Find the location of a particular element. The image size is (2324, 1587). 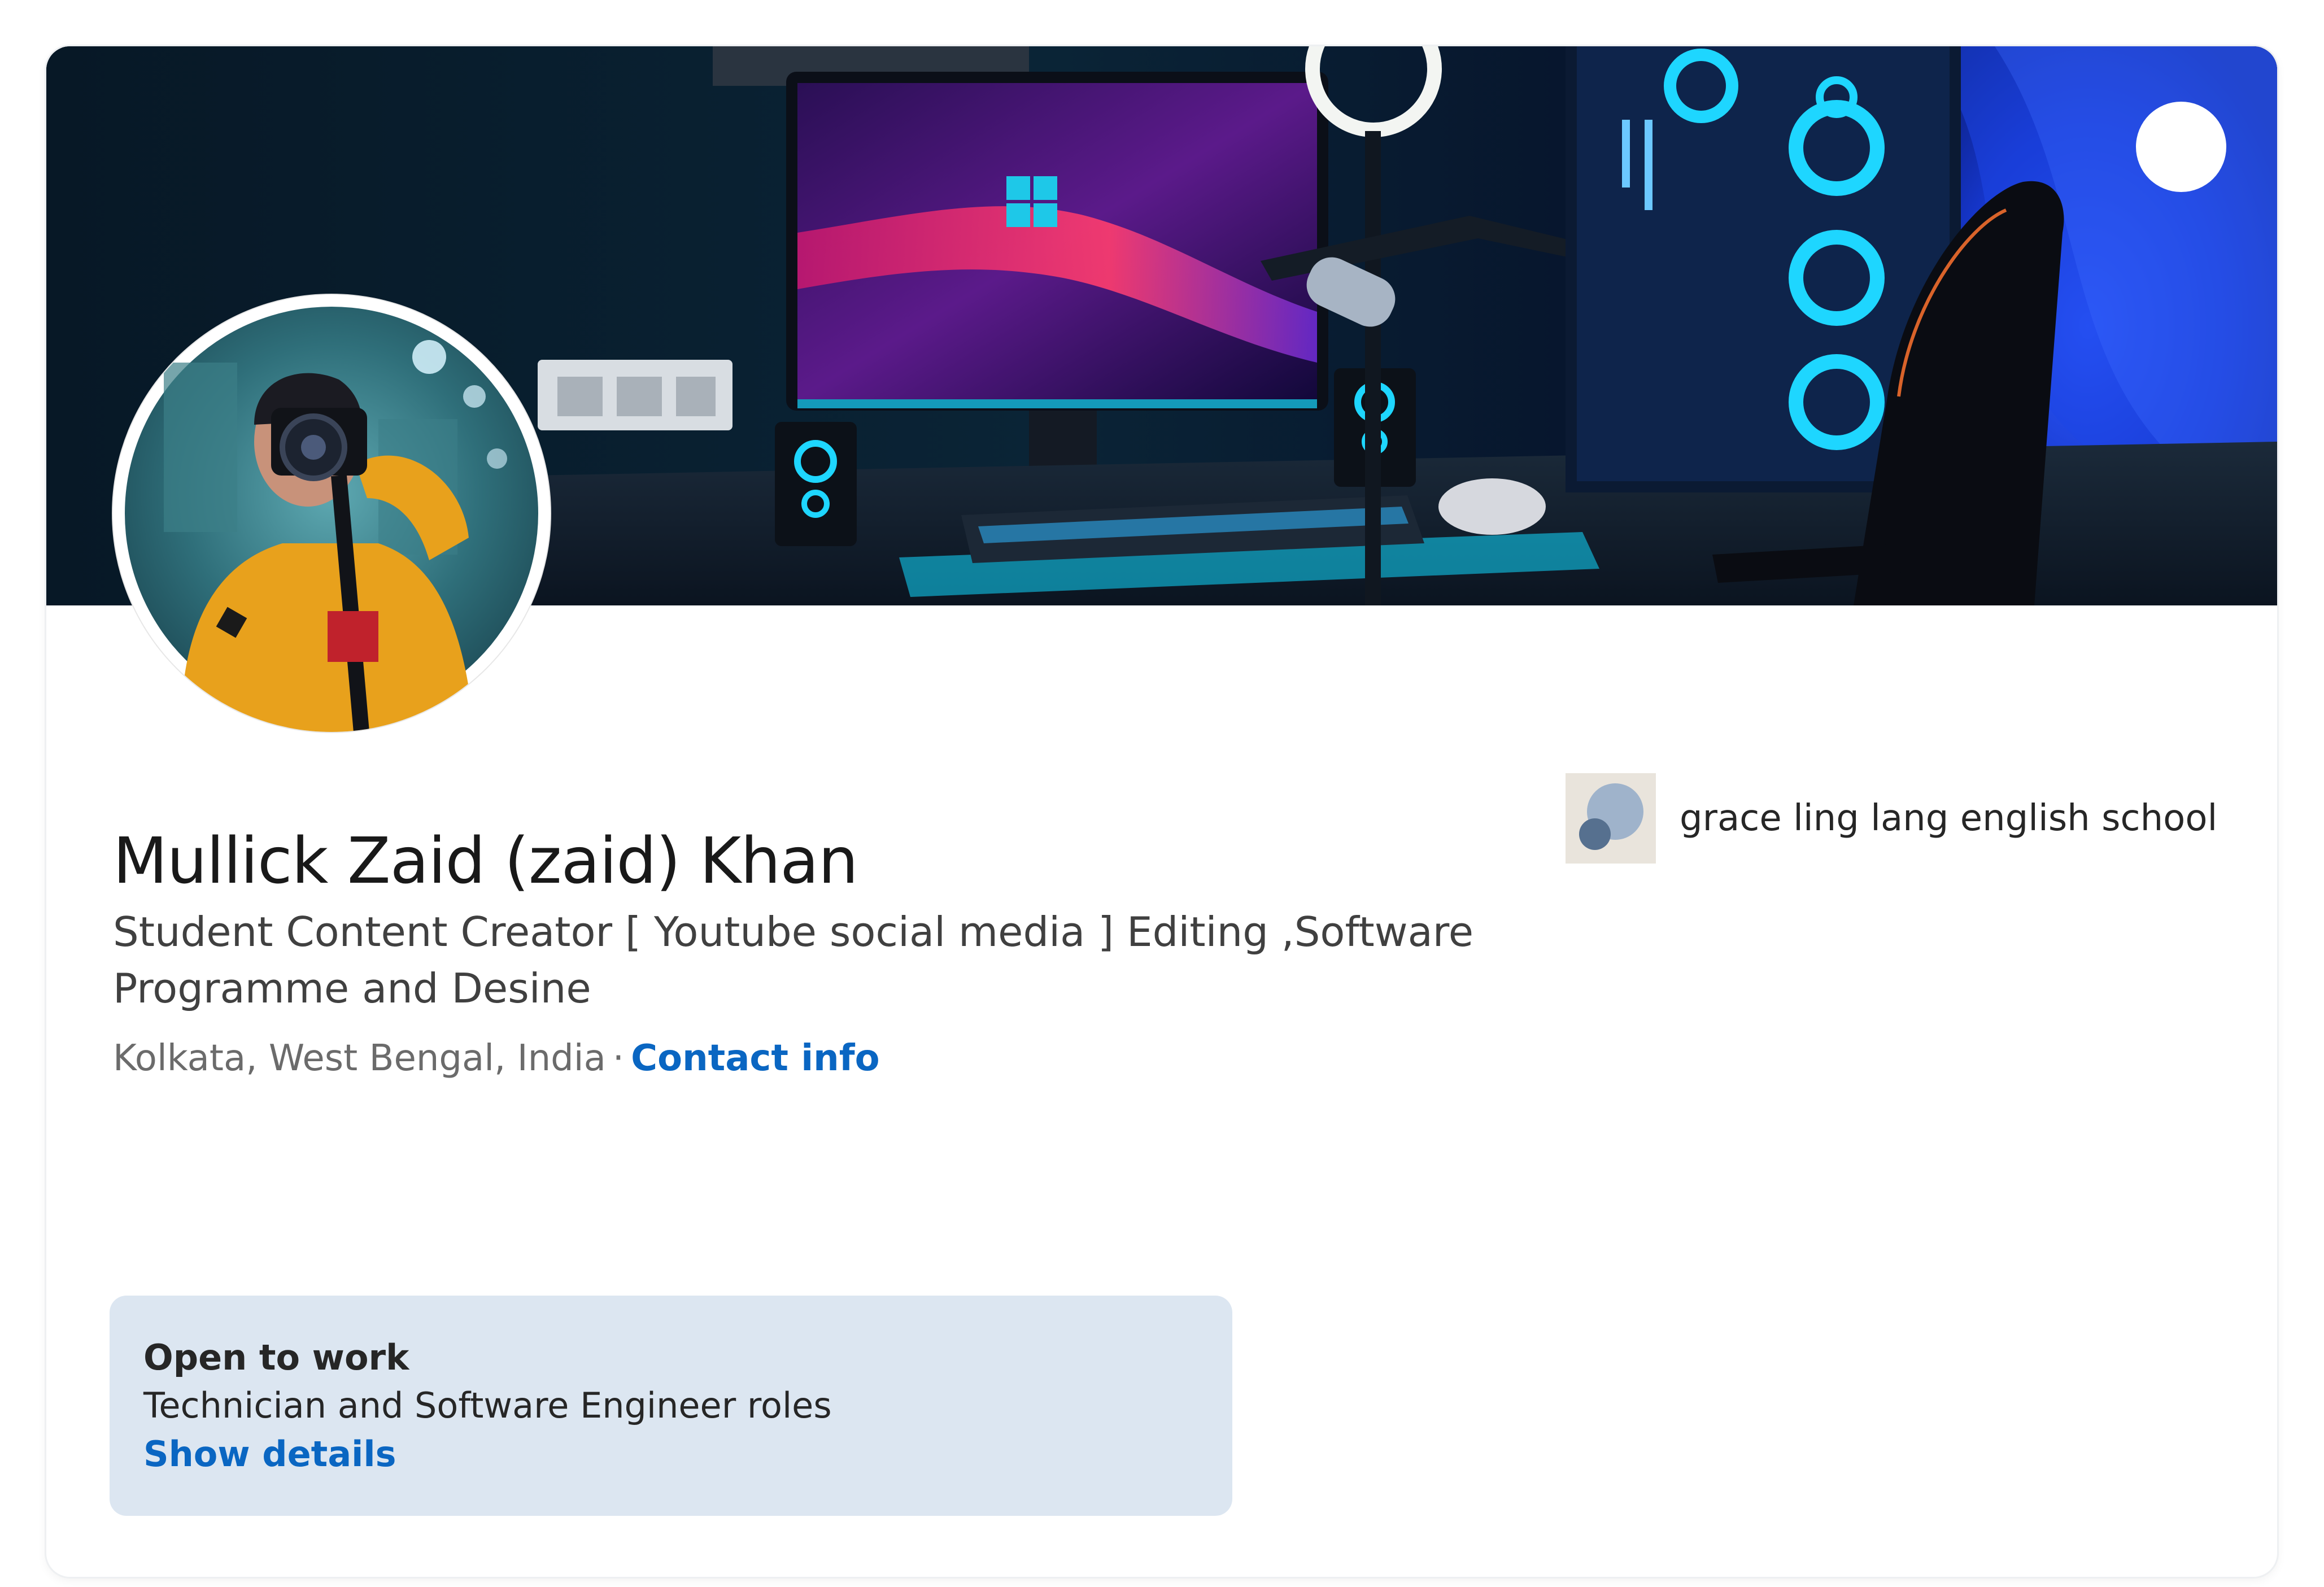

open-to-work-roles: Technician and Software Engineer roles is located at coordinates (487, 1405).